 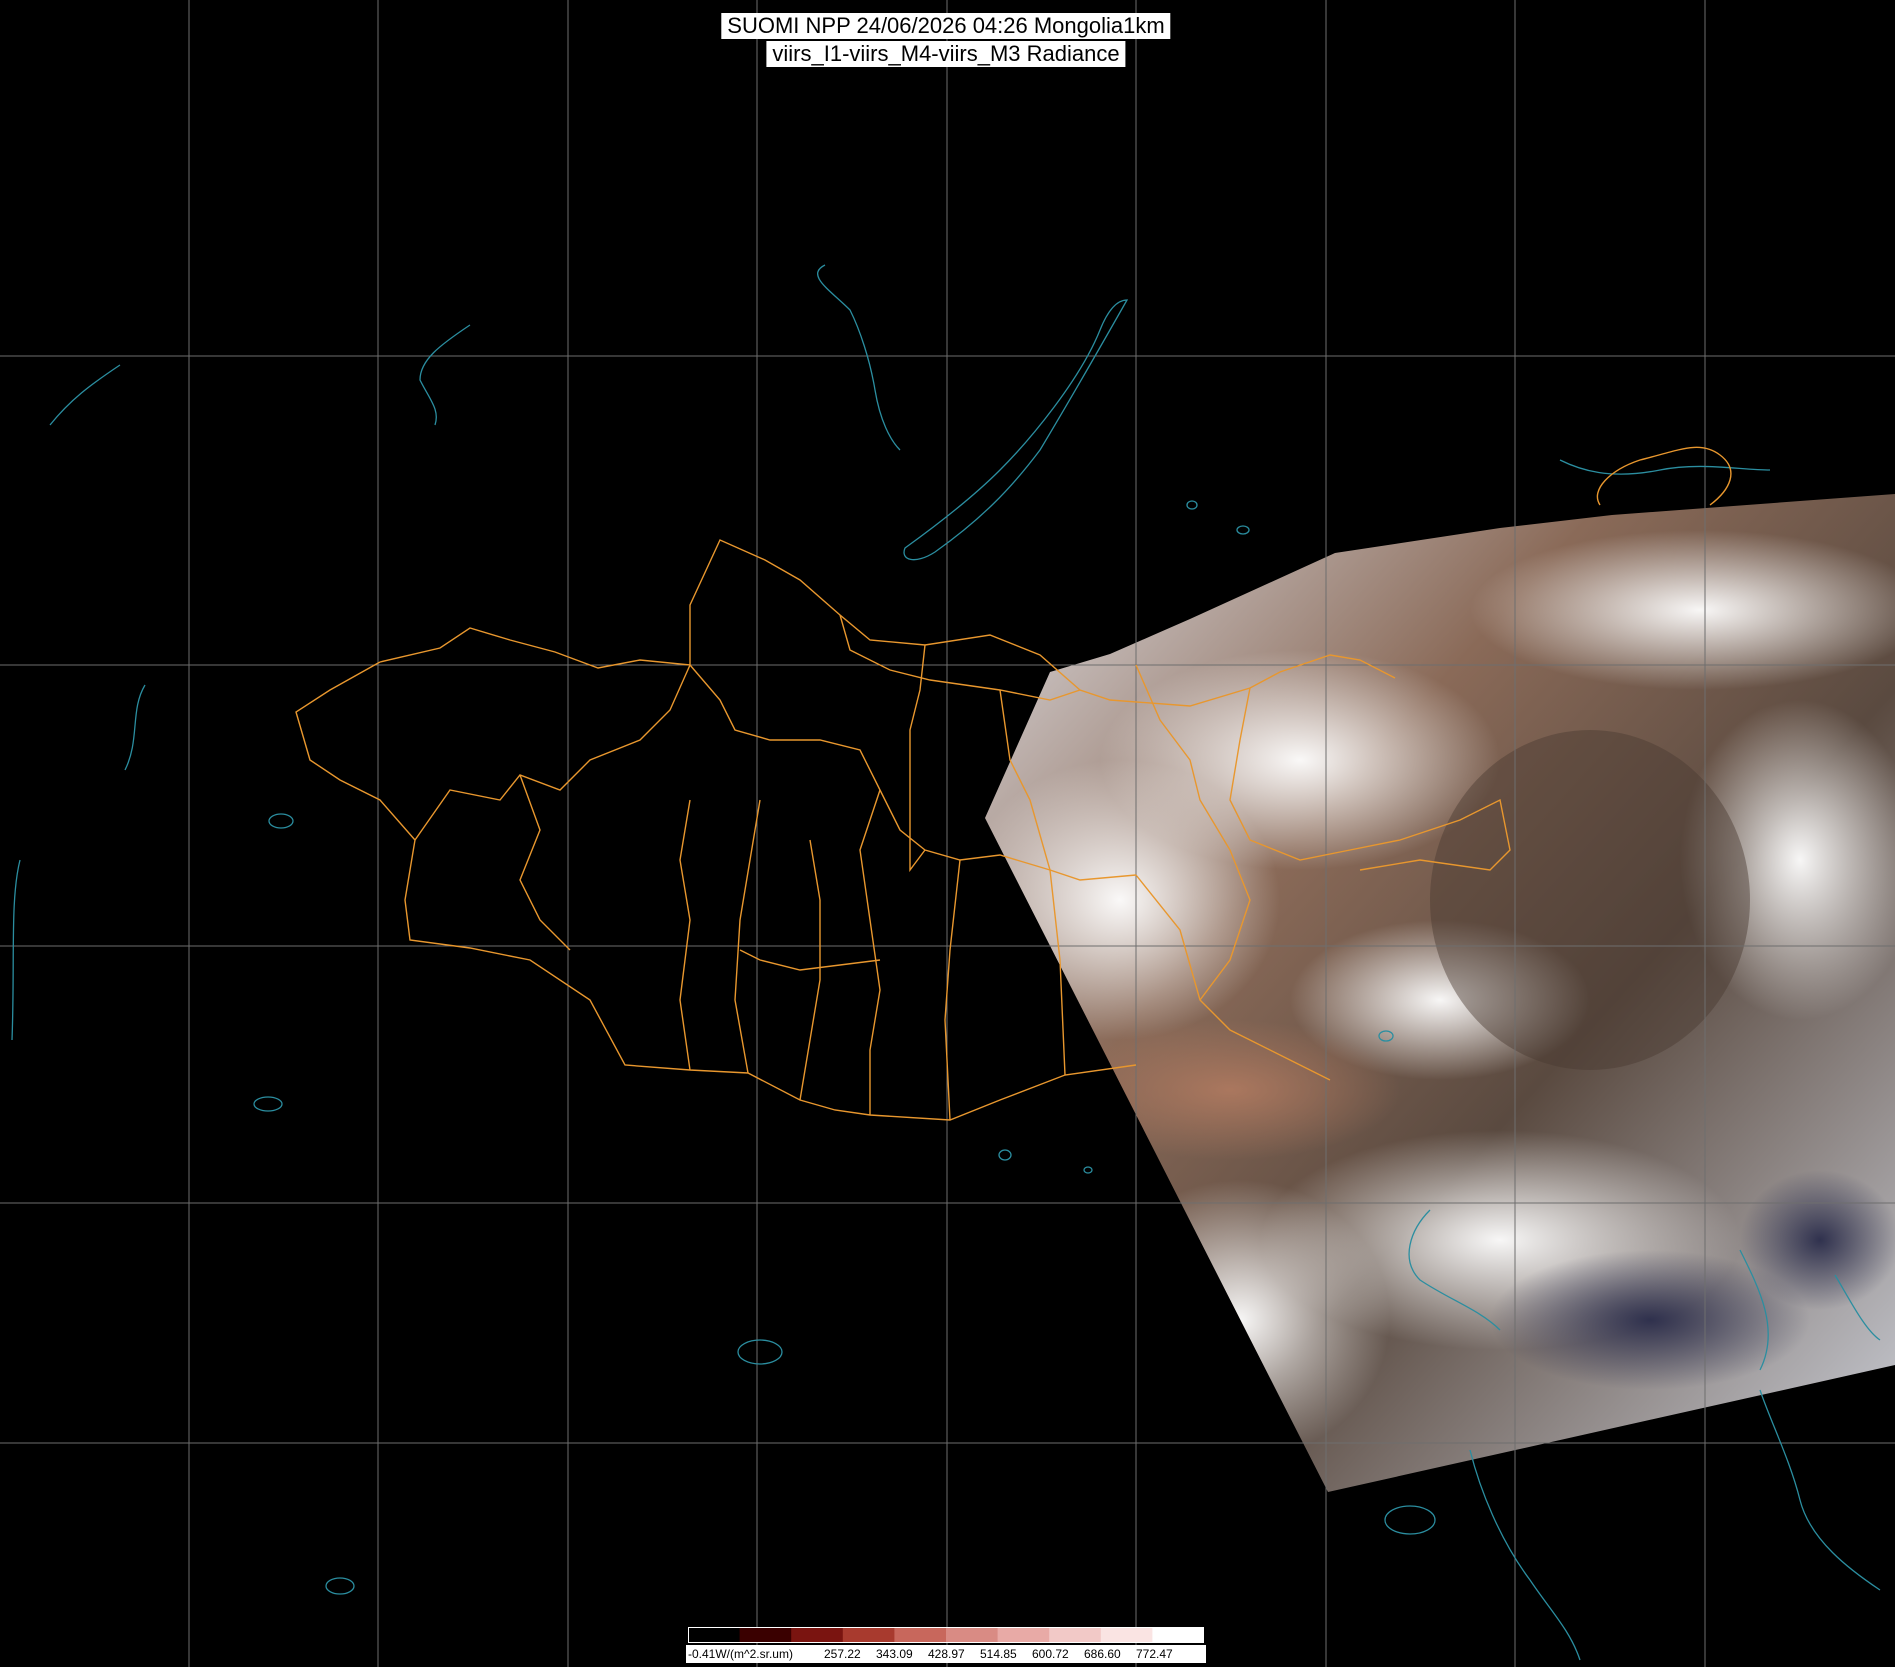 I want to click on colorbar-tick-label: 428.97, so click(x=946, y=1654).